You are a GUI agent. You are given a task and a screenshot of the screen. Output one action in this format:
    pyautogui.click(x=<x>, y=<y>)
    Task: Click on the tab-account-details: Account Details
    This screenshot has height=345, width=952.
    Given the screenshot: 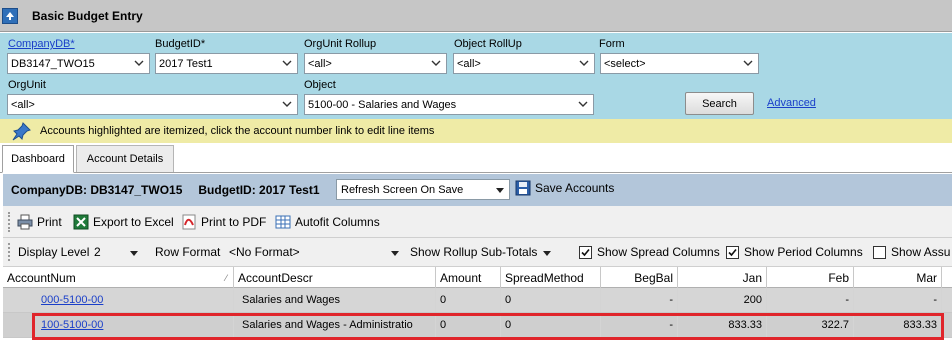 What is the action you would take?
    pyautogui.click(x=125, y=158)
    